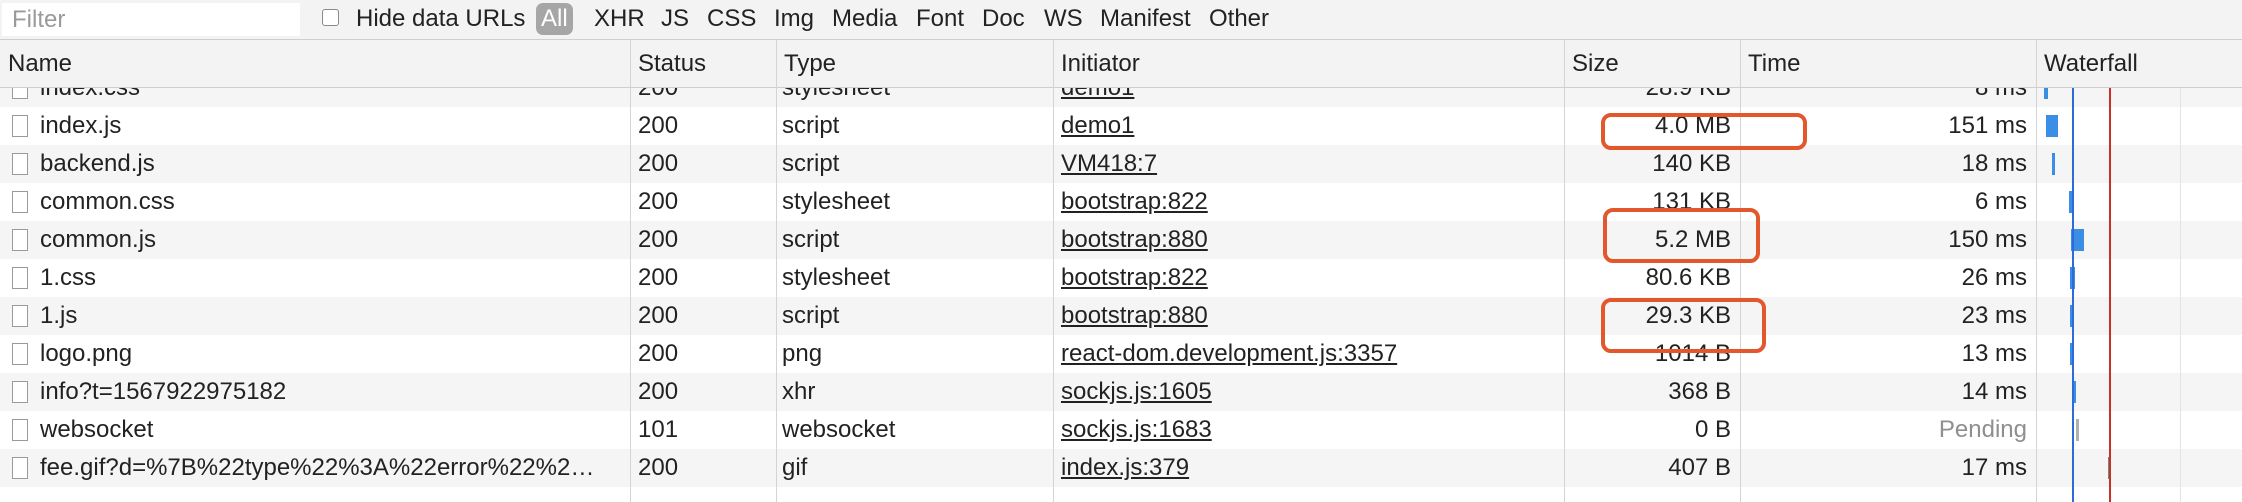 The height and width of the screenshot is (502, 2242). I want to click on waterfall-load-line, so click(2110, 295).